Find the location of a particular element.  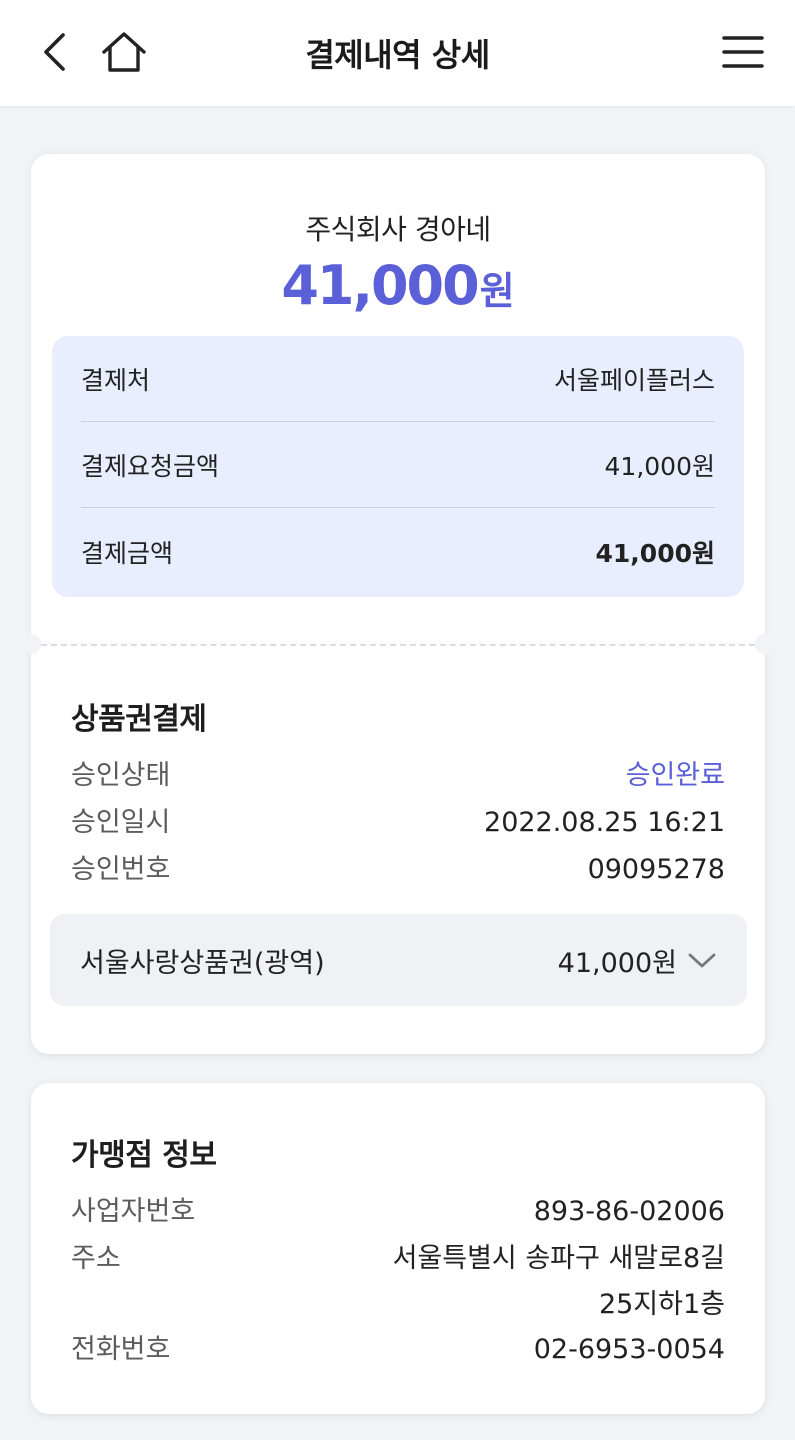

section-title-voucher-payment: 상품권결제 is located at coordinates (139, 719).